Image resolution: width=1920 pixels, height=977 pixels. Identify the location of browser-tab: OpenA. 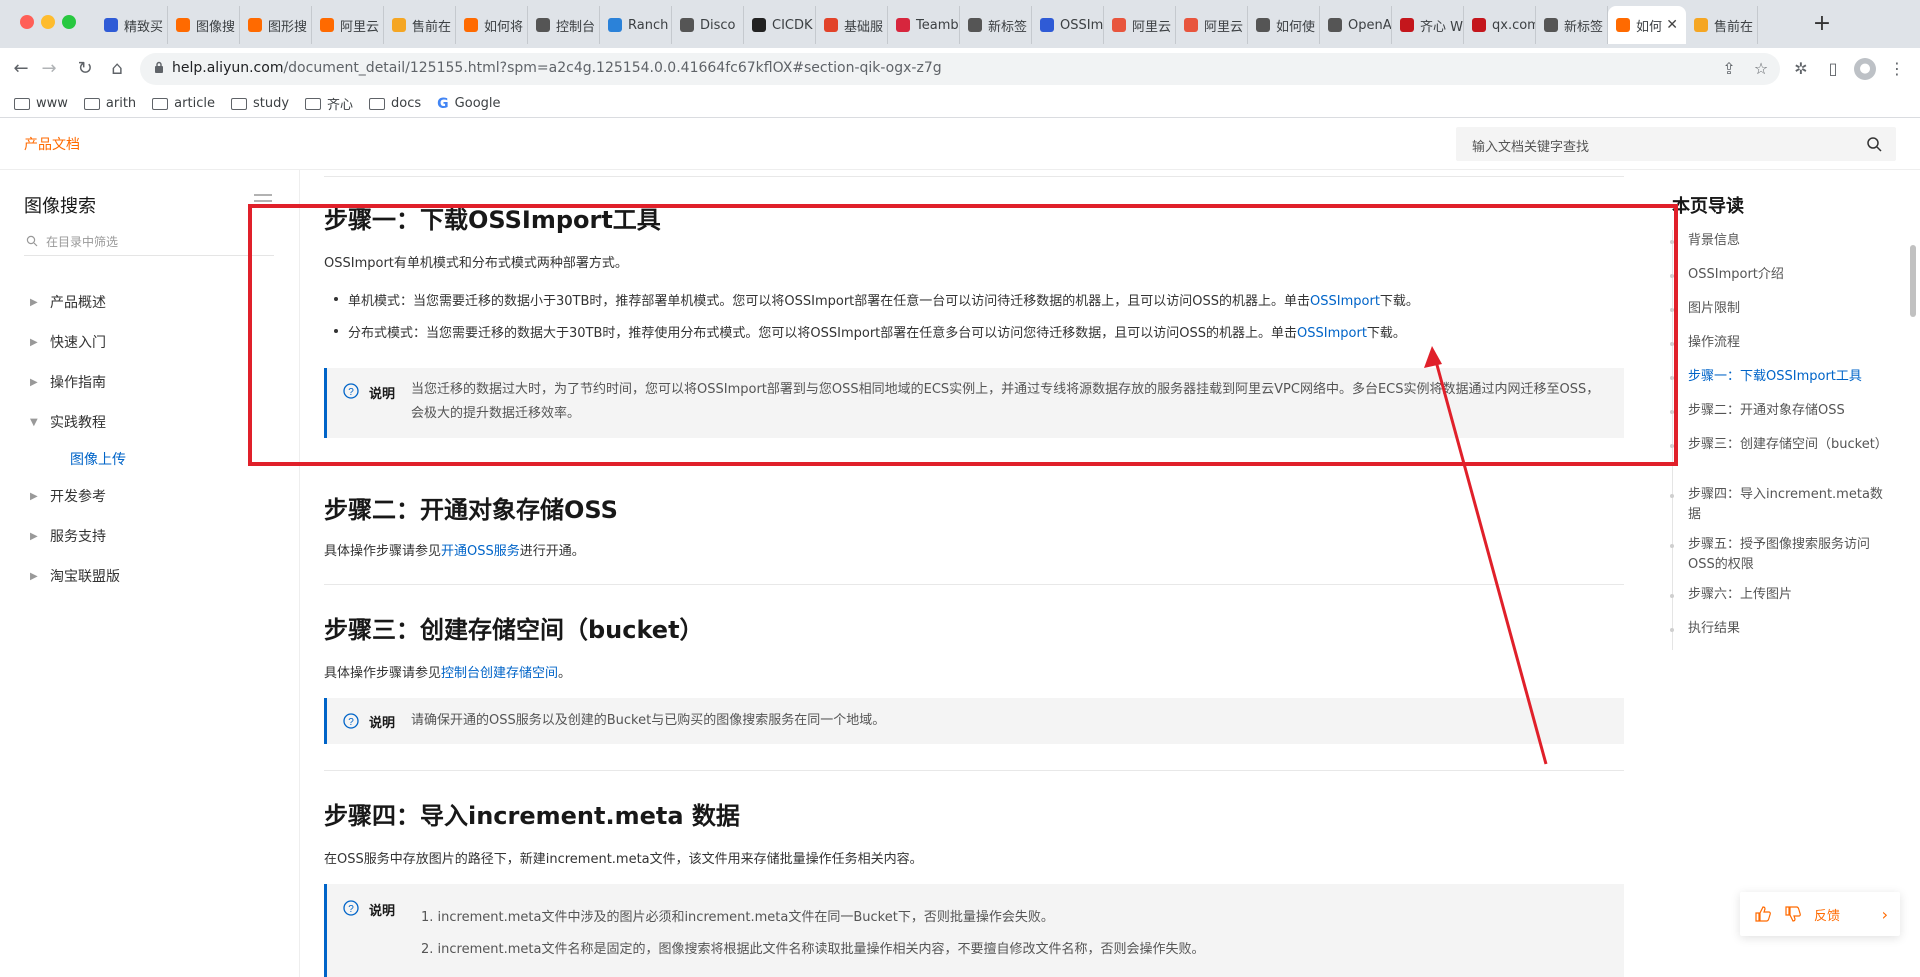
(1356, 25).